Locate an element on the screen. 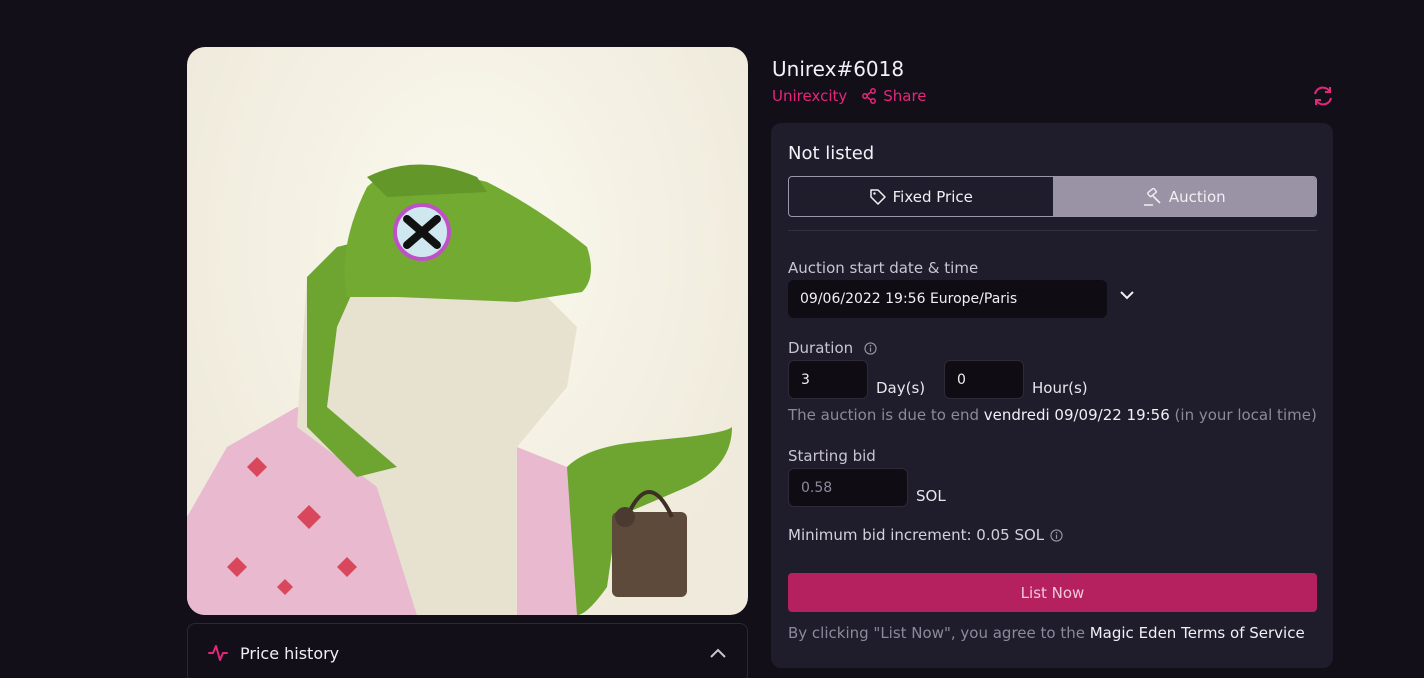  end-note-date: vendredi 09/09/22 19:56 is located at coordinates (1076, 415).